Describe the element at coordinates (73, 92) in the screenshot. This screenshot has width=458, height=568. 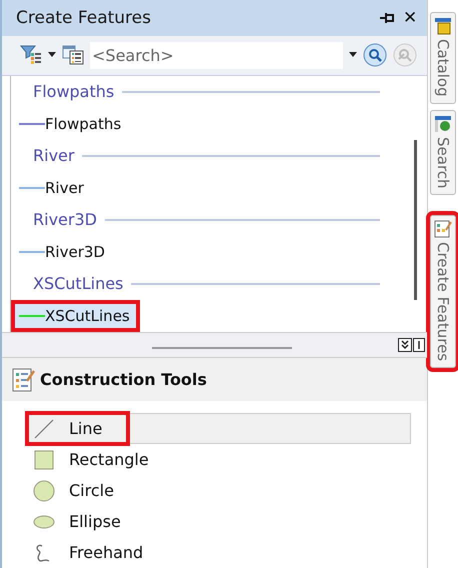
I see `group-heading: Flowpaths` at that location.